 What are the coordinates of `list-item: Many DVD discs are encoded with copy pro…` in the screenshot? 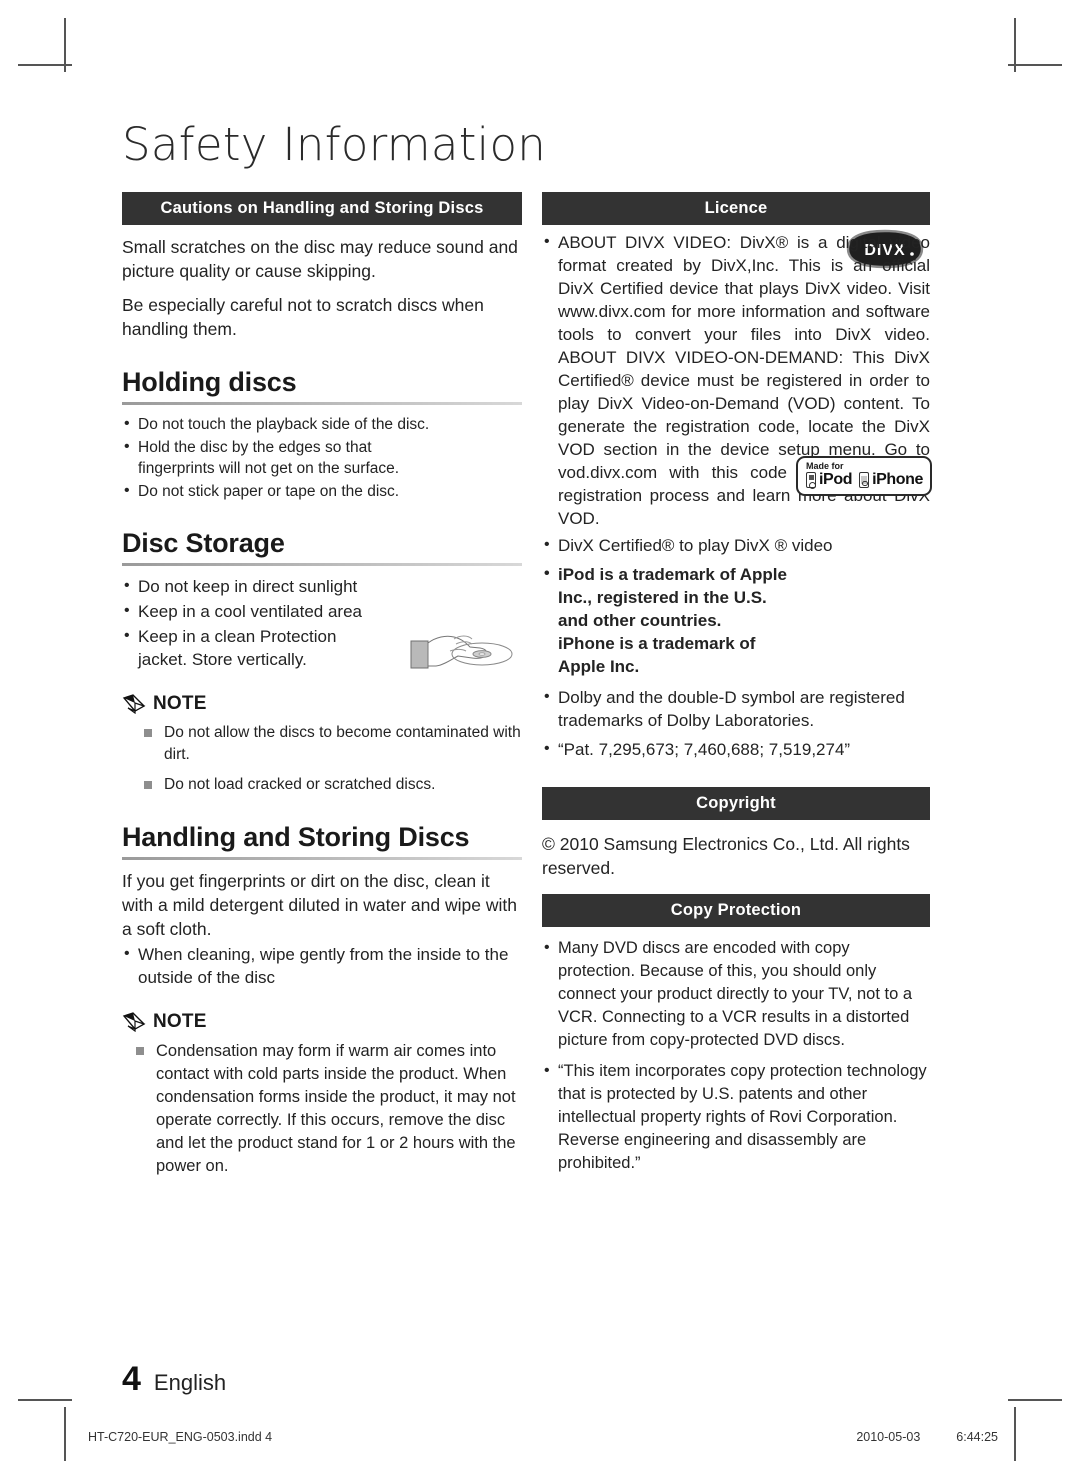 It's located at (736, 994).